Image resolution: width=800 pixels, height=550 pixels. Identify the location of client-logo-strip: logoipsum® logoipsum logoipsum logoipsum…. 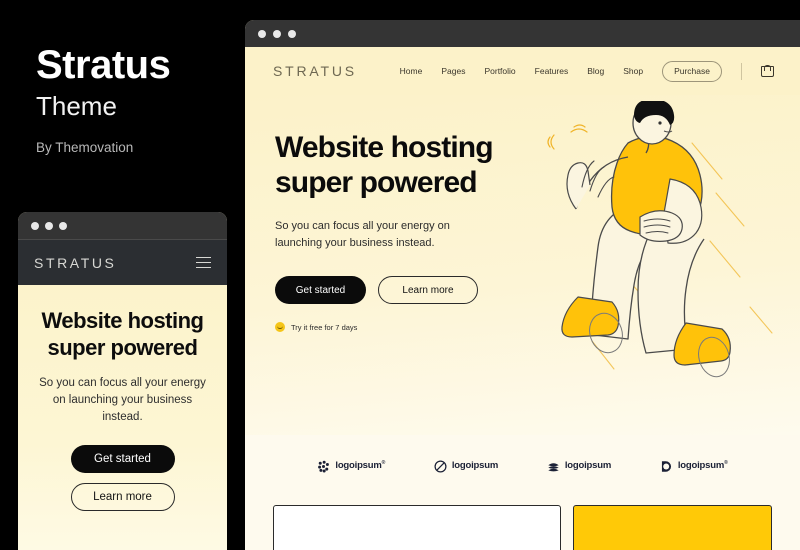
(522, 466).